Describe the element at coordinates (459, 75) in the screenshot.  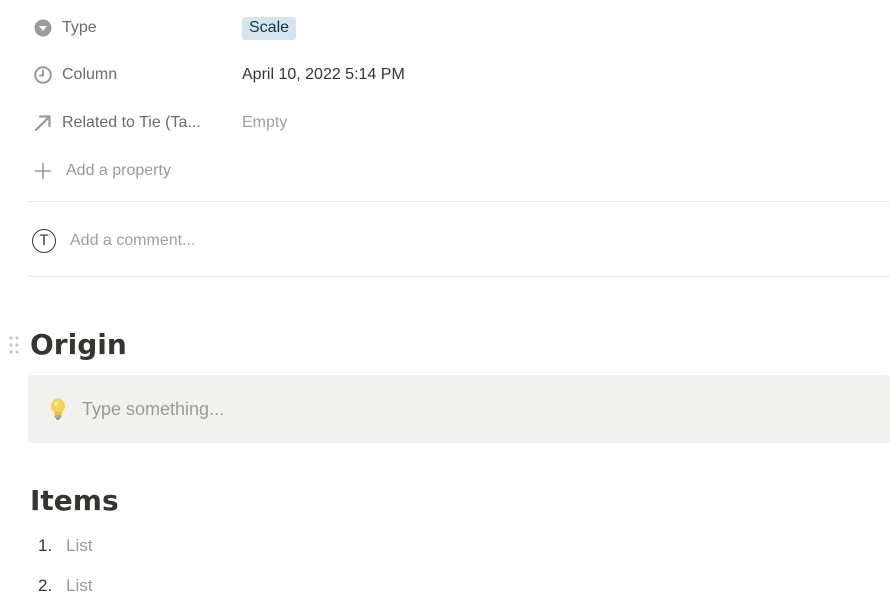
I see `property-row-column: Column April 10, 2022 5:14 PM` at that location.